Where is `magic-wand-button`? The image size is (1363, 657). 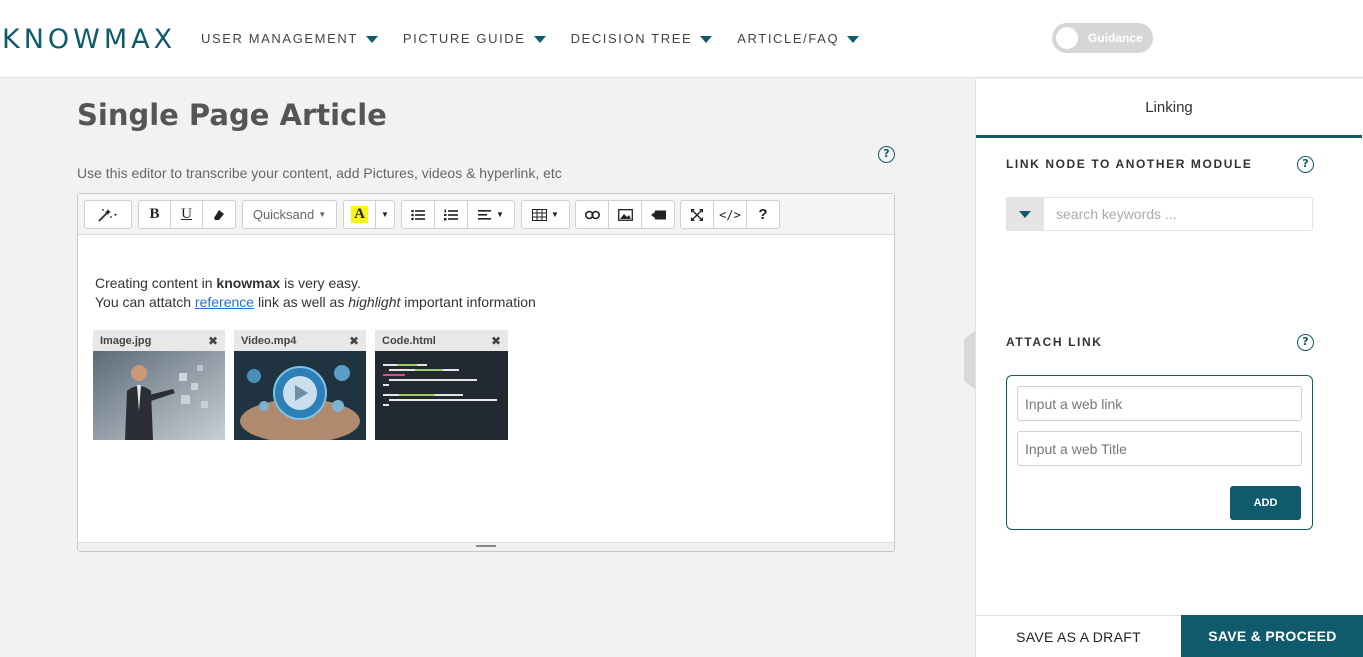
magic-wand-button is located at coordinates (108, 214).